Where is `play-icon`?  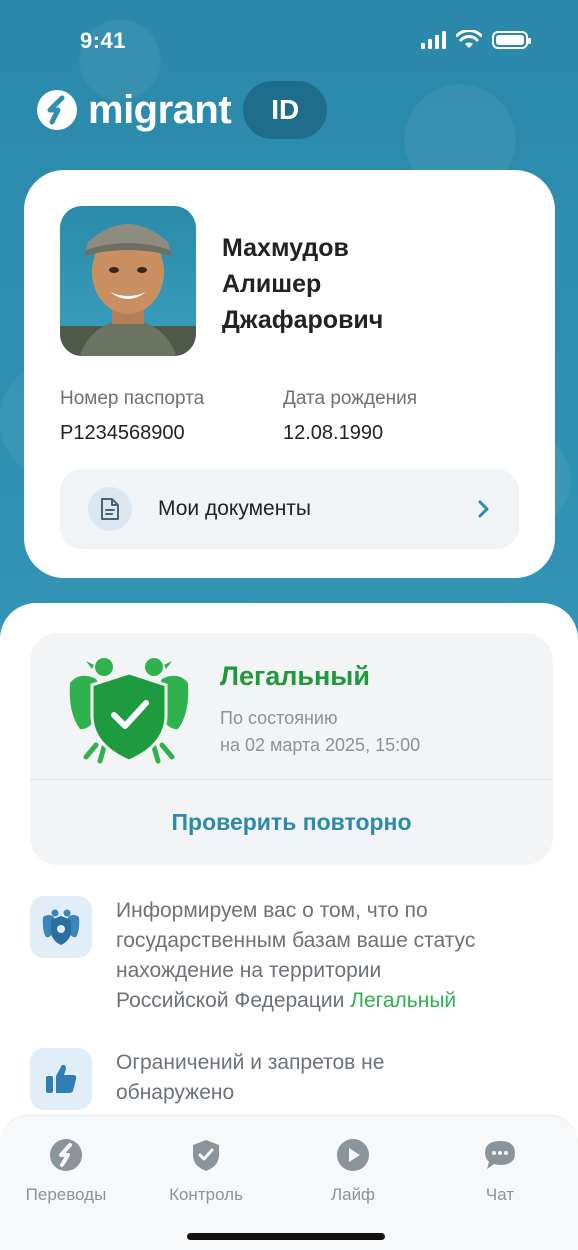 play-icon is located at coordinates (353, 1155).